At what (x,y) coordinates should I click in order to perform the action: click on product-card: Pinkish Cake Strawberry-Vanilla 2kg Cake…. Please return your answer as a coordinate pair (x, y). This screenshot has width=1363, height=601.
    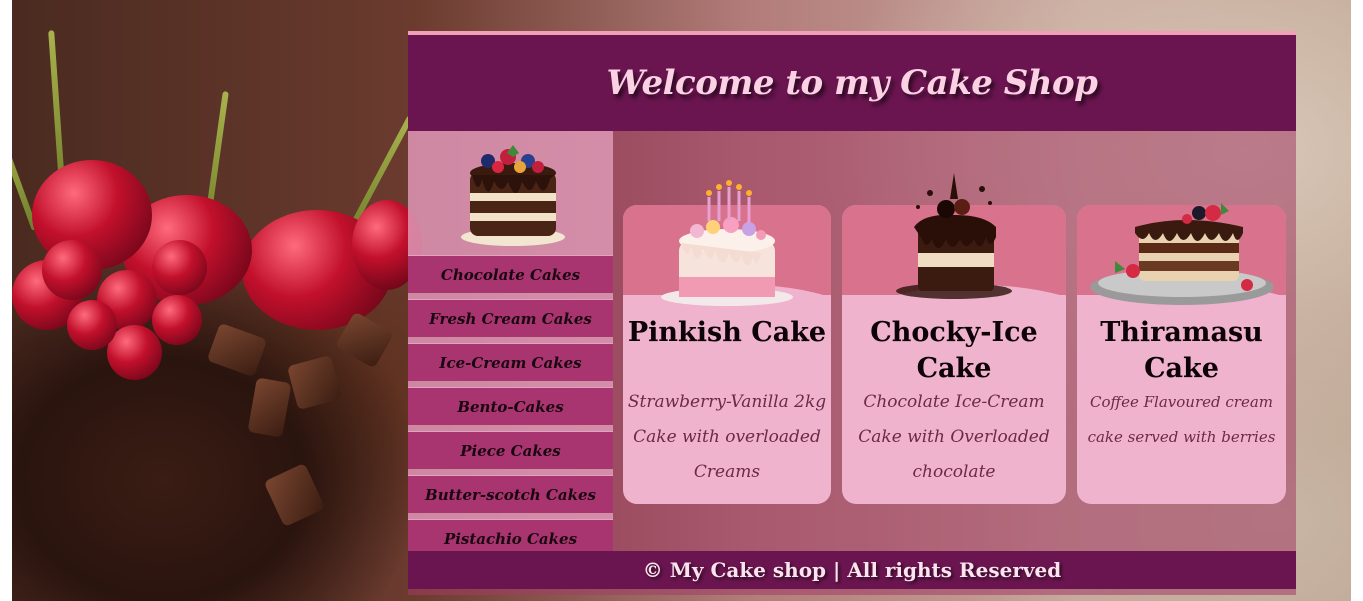
    Looking at the image, I should click on (727, 342).